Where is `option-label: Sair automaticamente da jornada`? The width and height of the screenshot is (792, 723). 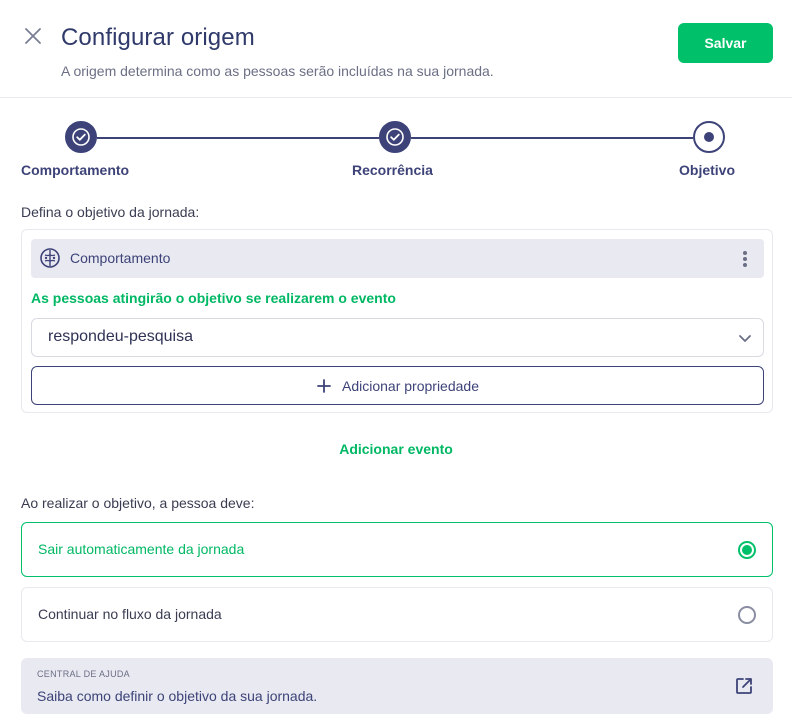 option-label: Sair automaticamente da jornada is located at coordinates (141, 549).